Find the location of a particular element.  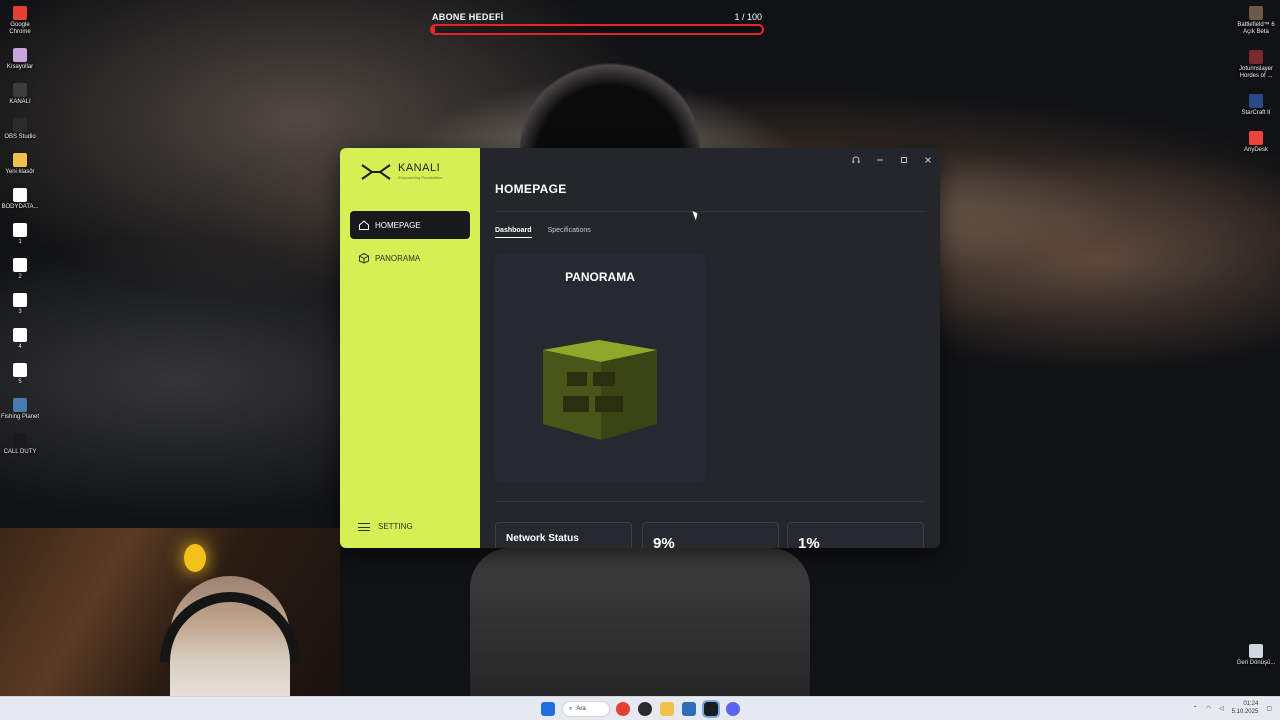

desktop-icon-label: Yeni klasör is located at coordinates (20, 172).